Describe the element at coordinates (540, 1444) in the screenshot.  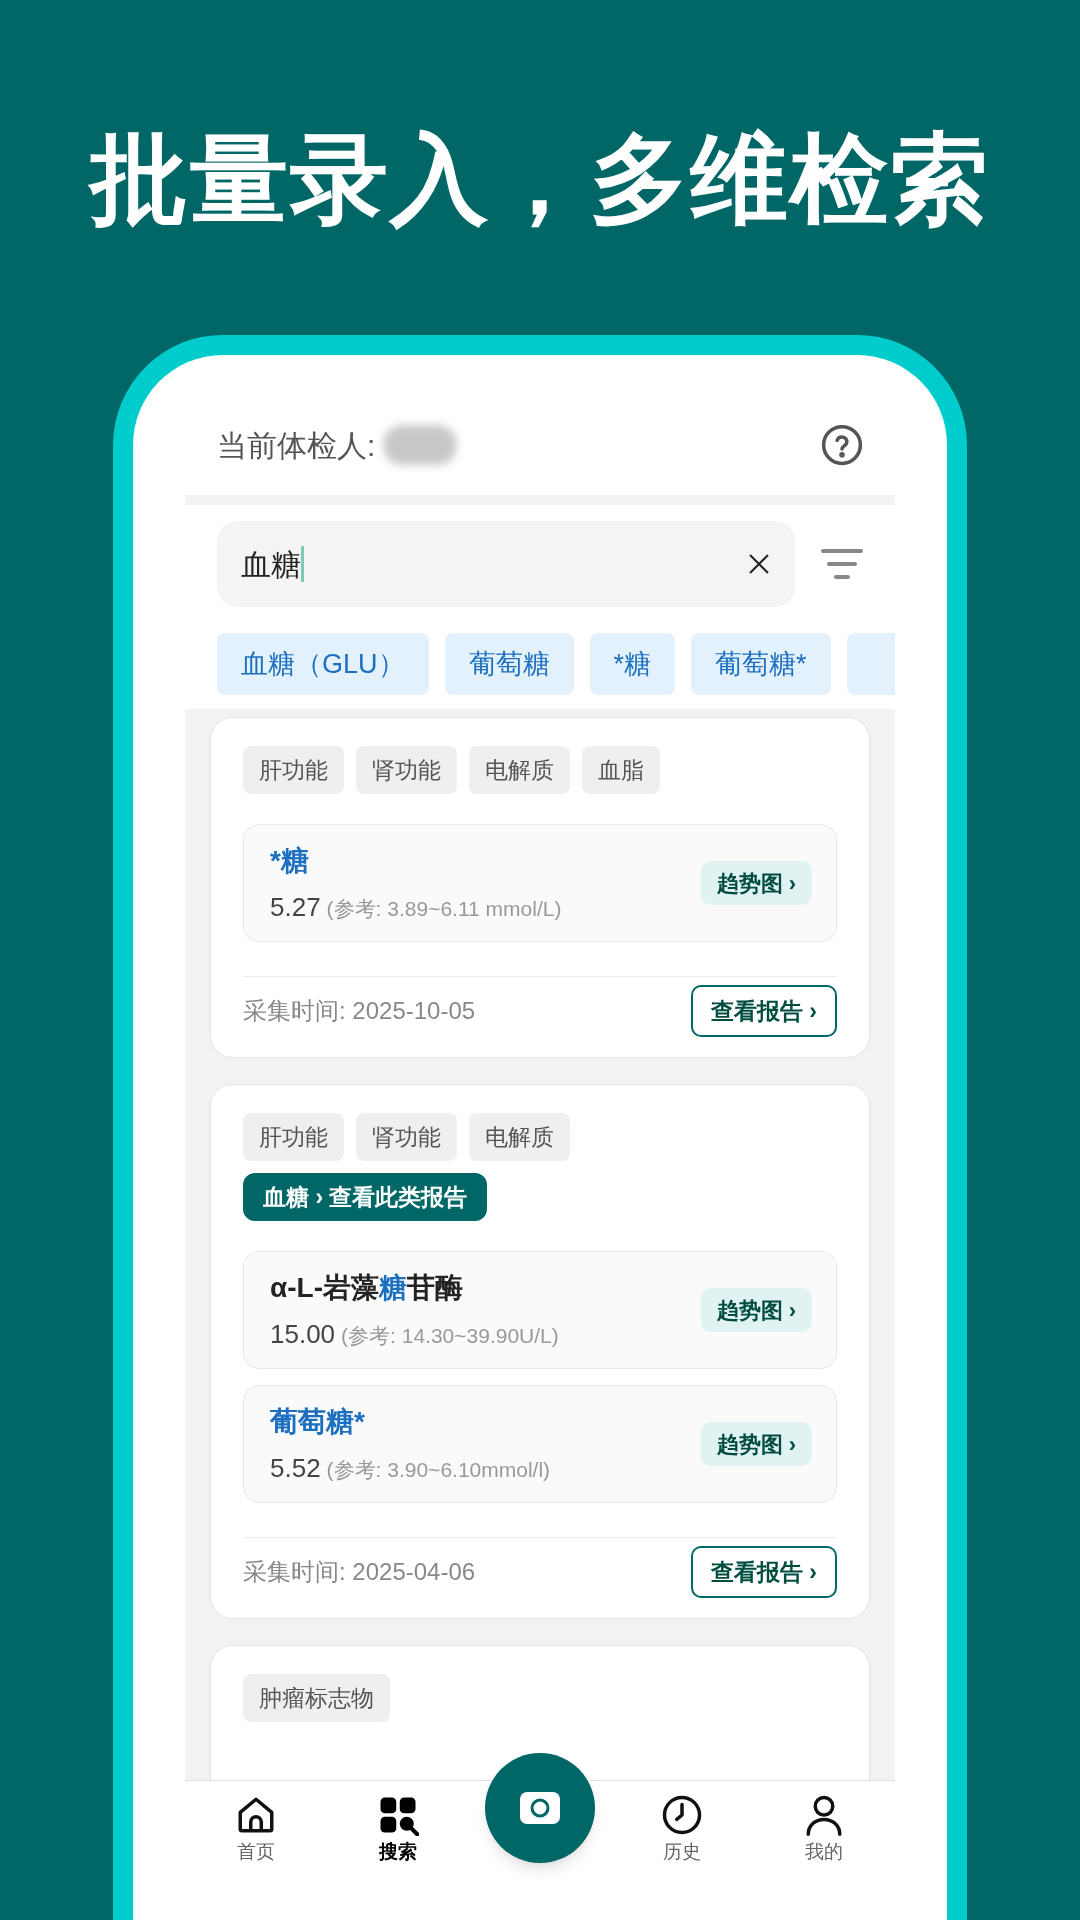
I see `result-item: 葡萄糖* 5.52 (参考: 3.90~6.10mmol/l) 趋势图 ›` at that location.